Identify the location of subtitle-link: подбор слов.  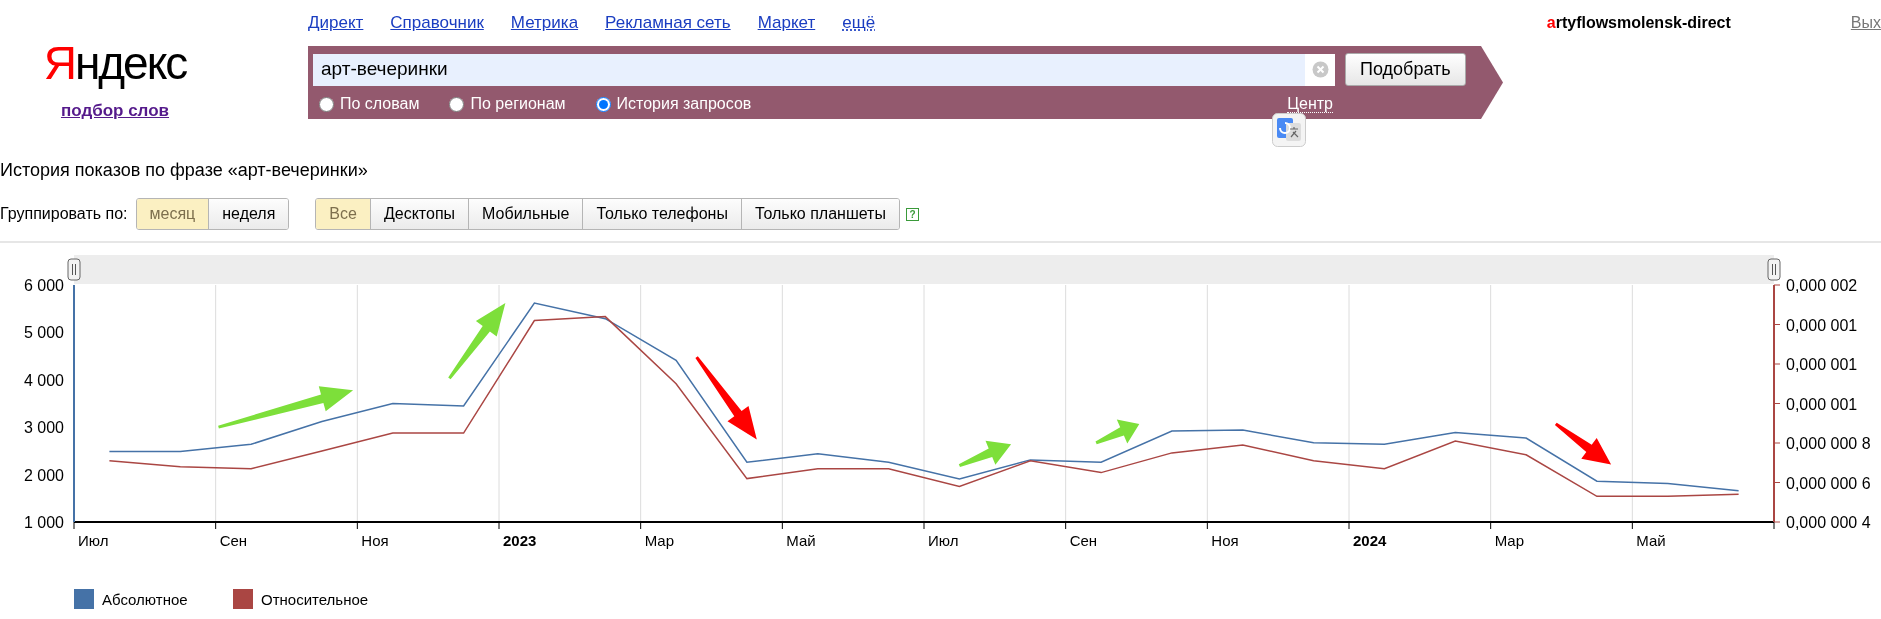
(115, 111).